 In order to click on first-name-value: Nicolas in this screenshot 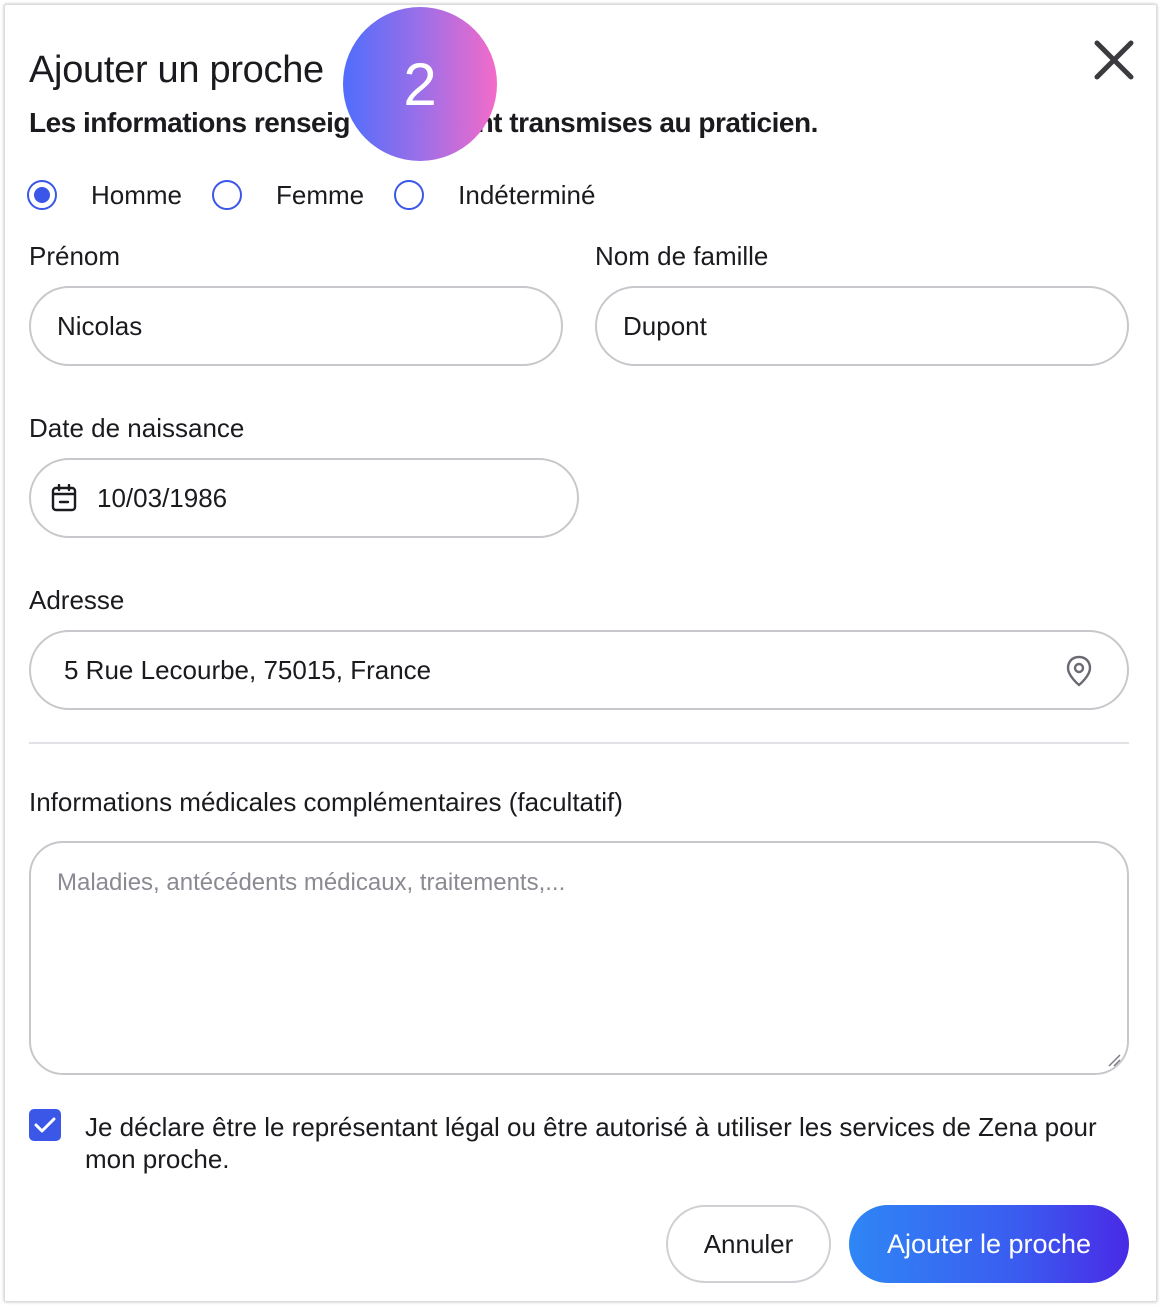, I will do `click(100, 325)`.